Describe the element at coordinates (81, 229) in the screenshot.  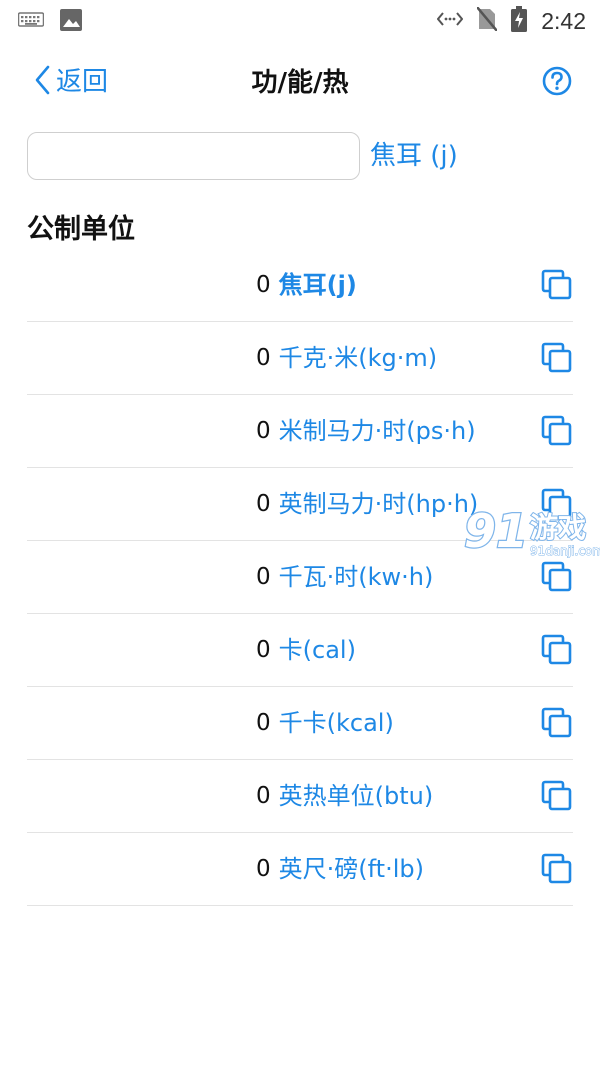
I see `section-title: 公制单位` at that location.